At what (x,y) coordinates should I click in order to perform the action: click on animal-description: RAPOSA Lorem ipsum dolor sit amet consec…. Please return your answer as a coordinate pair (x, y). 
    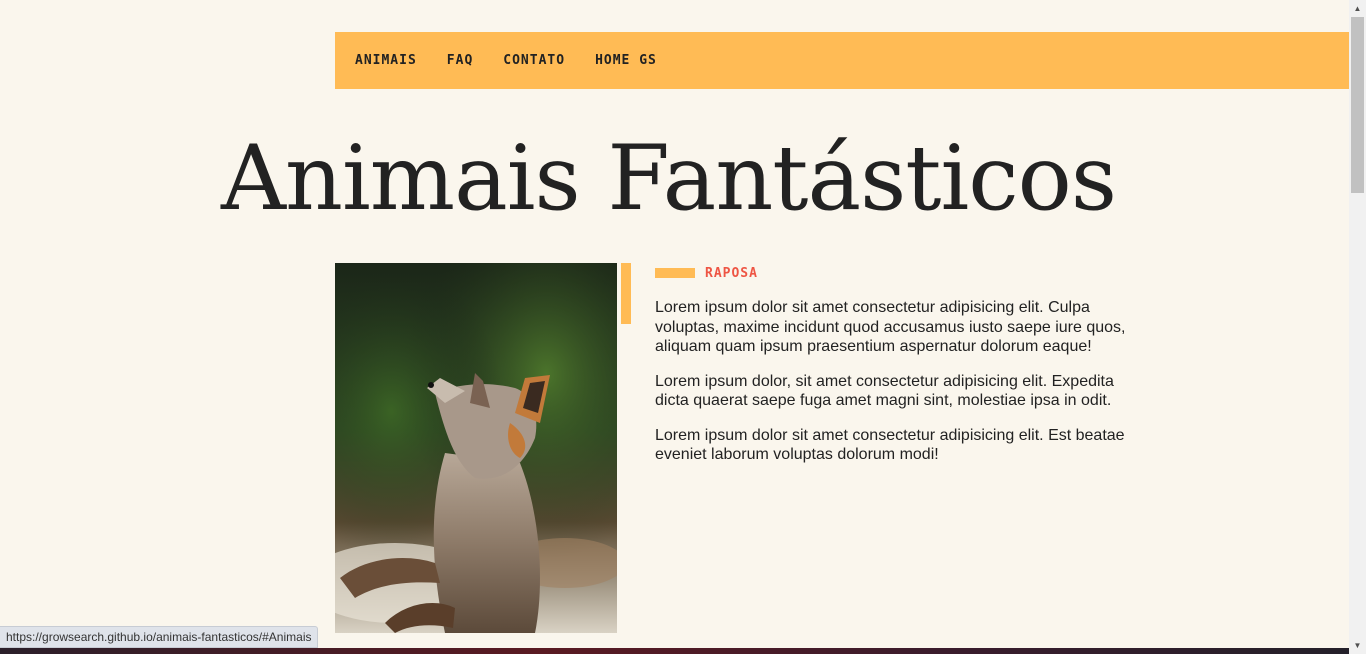
    Looking at the image, I should click on (892, 371).